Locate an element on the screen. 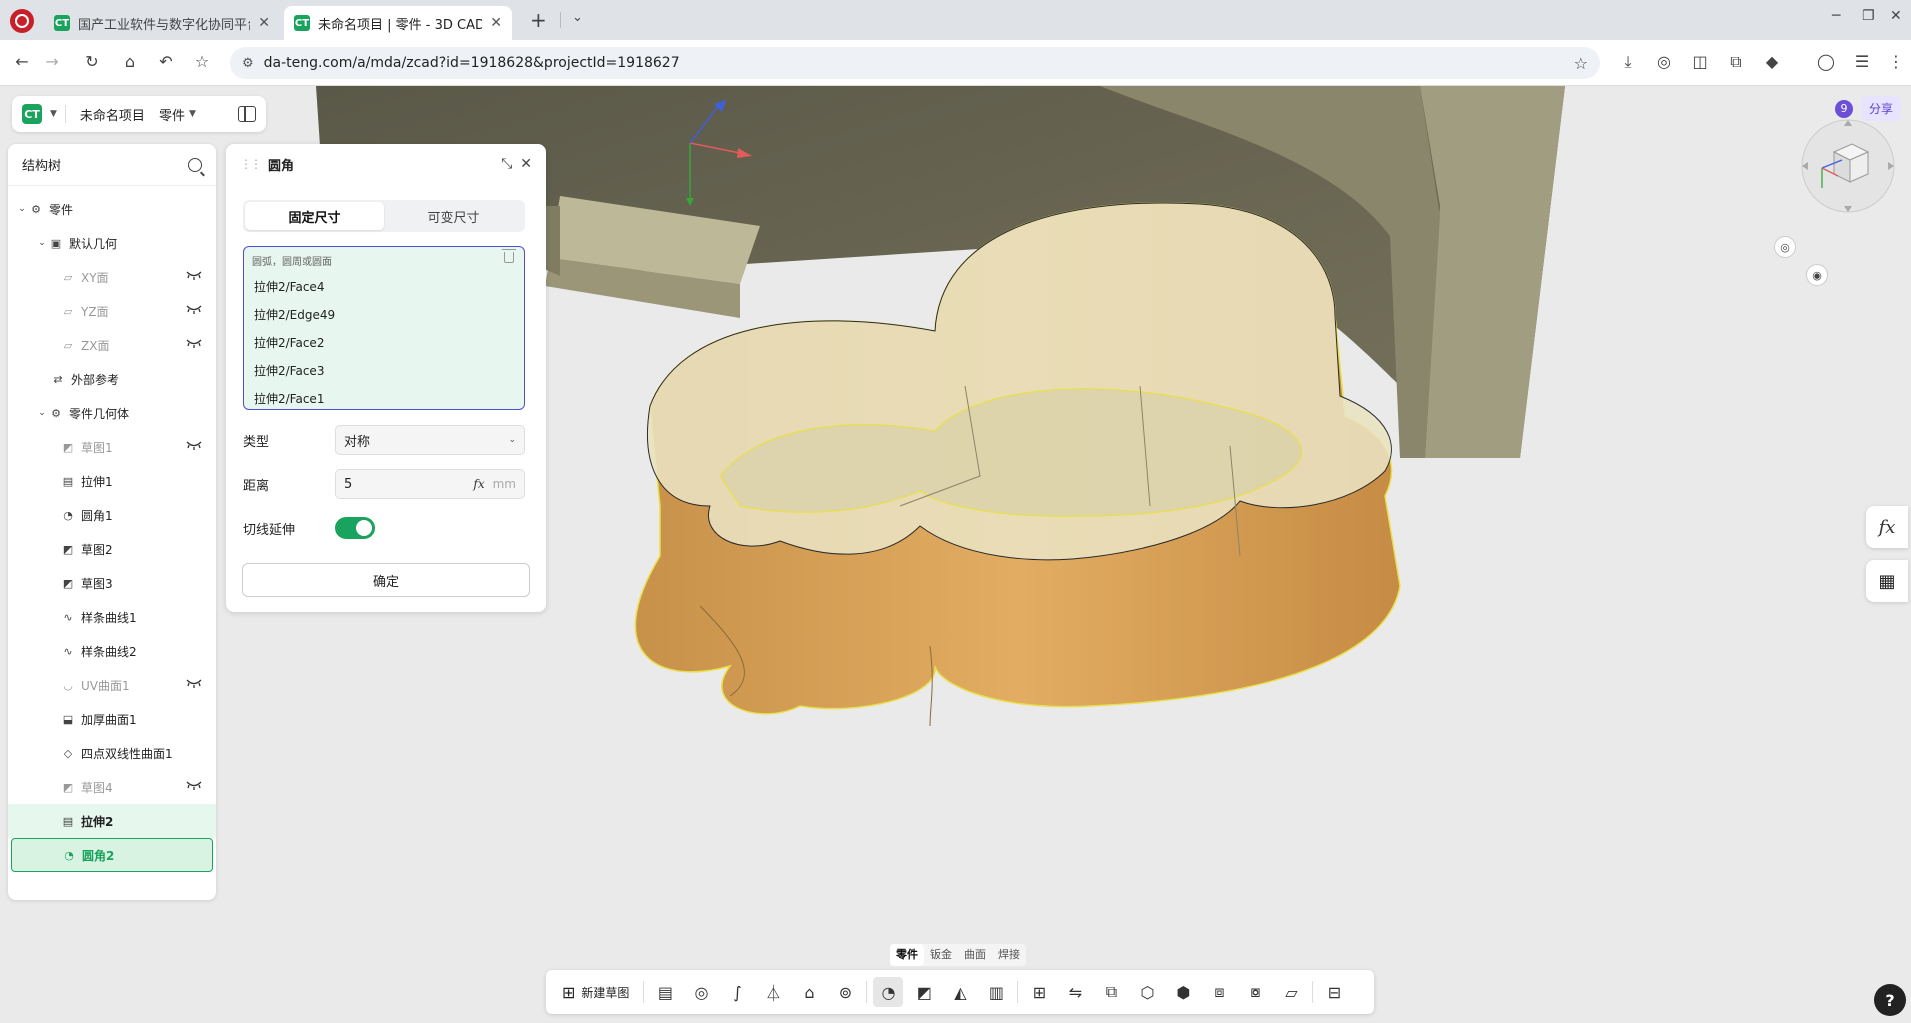 The width and height of the screenshot is (1911, 1023). drag-handle-icon: ⋮⋮ is located at coordinates (251, 164).